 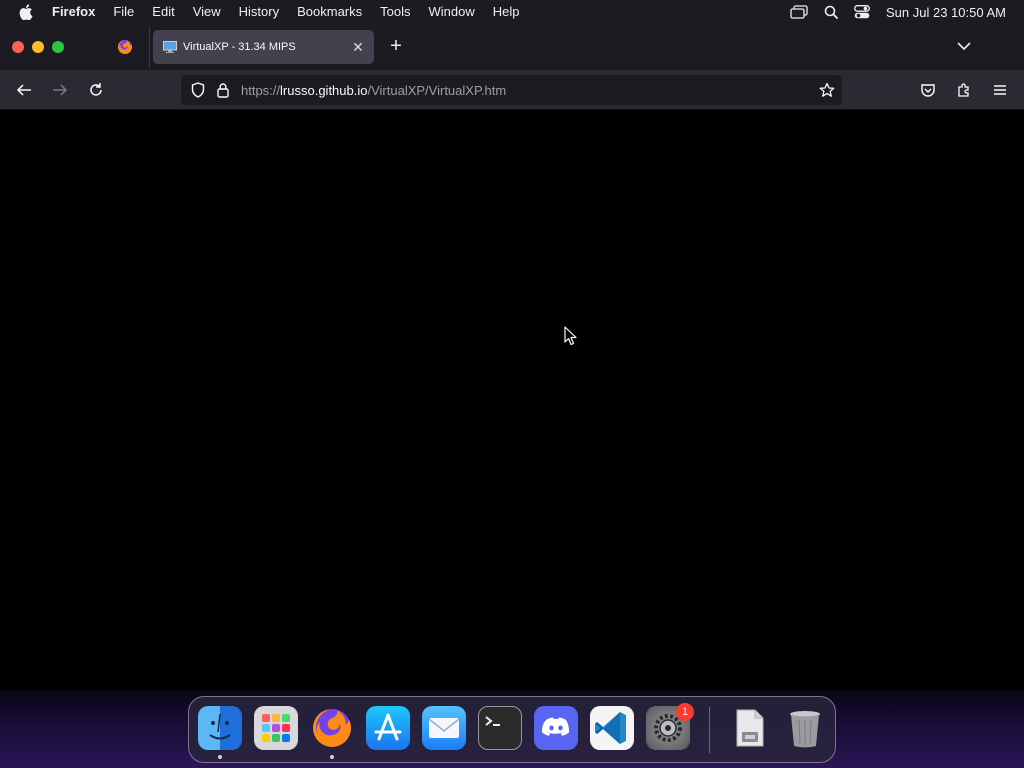 I want to click on dock-trash, so click(x=805, y=728).